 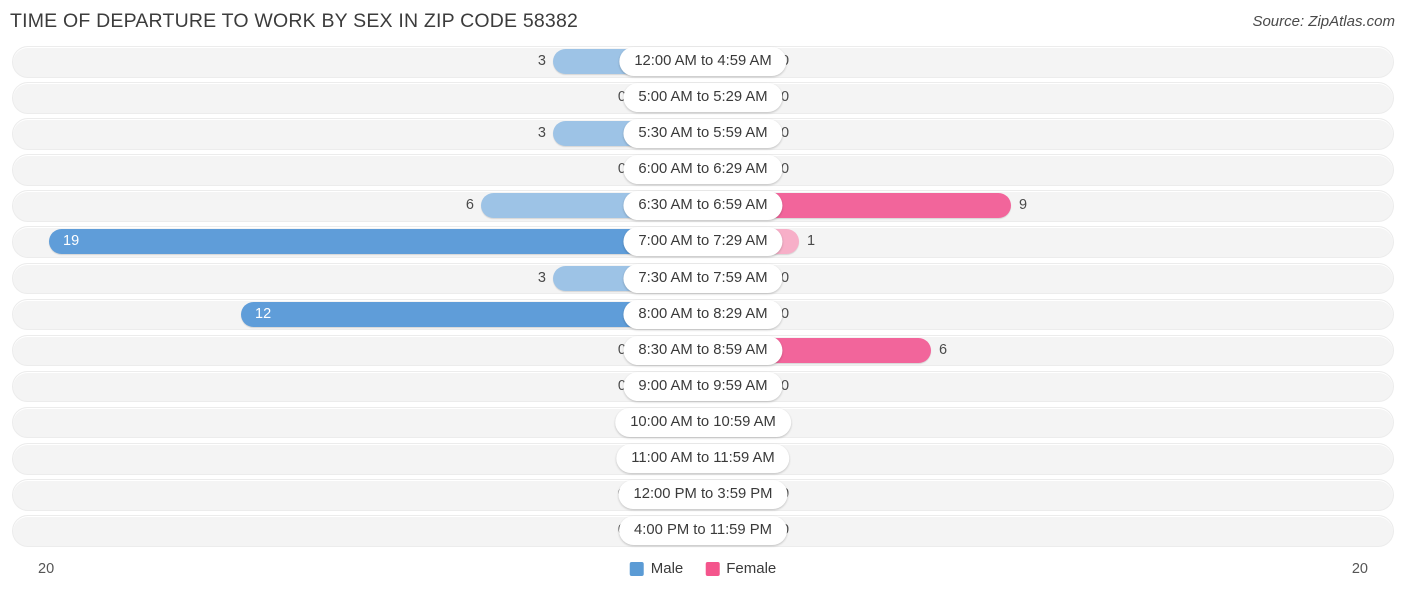 I want to click on chart-row: 3 012:00 AM to 4:59 AM, so click(x=703, y=62).